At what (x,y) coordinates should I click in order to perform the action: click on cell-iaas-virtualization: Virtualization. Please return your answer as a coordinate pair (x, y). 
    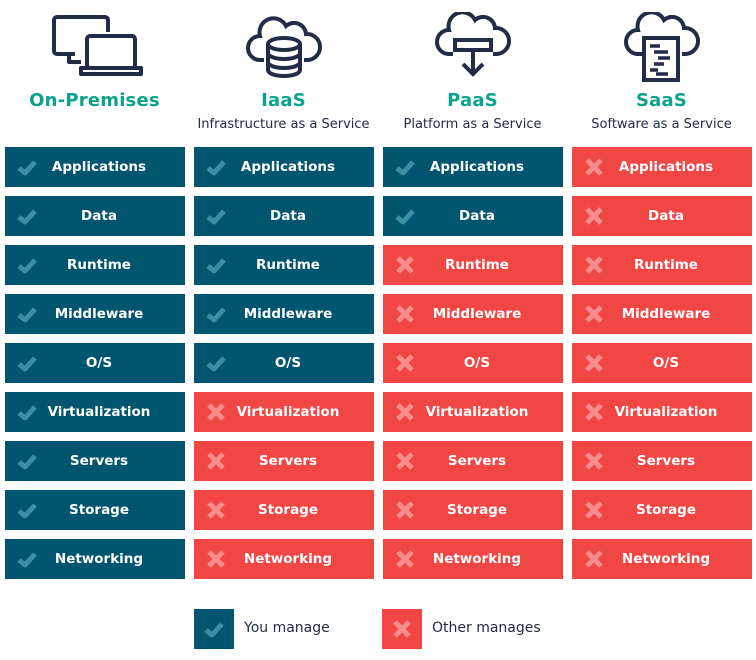
    Looking at the image, I should click on (284, 412).